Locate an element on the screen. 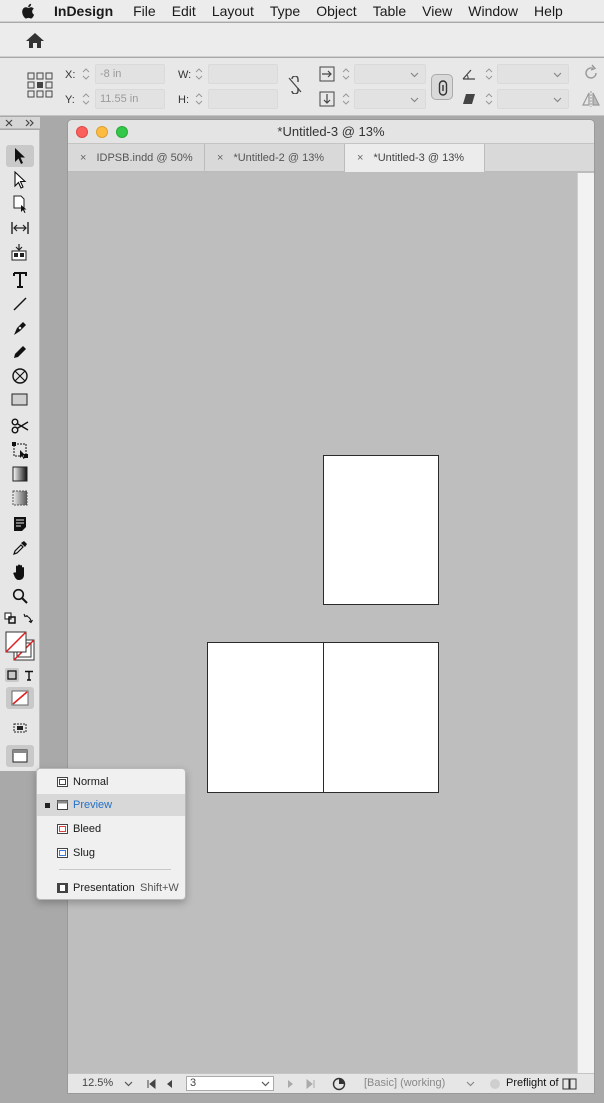 The image size is (604, 1103). profile-dropdown-icon is located at coordinates (470, 1084).